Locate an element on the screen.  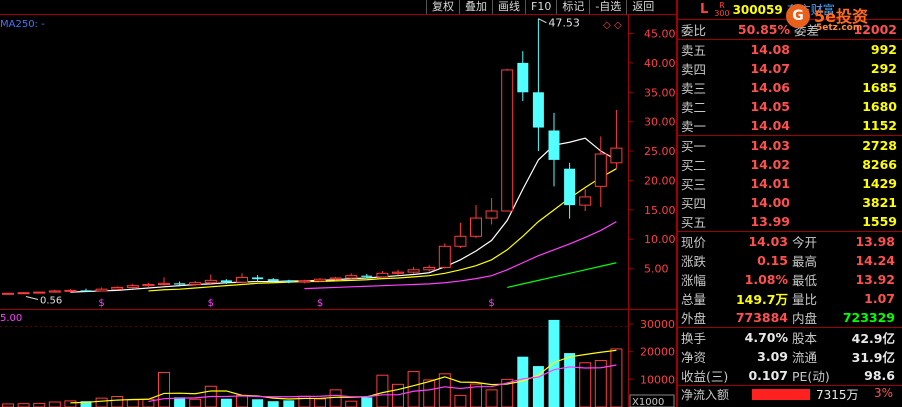
net-inflow-row: 净流入额 7315万 3% is located at coordinates (790, 393).